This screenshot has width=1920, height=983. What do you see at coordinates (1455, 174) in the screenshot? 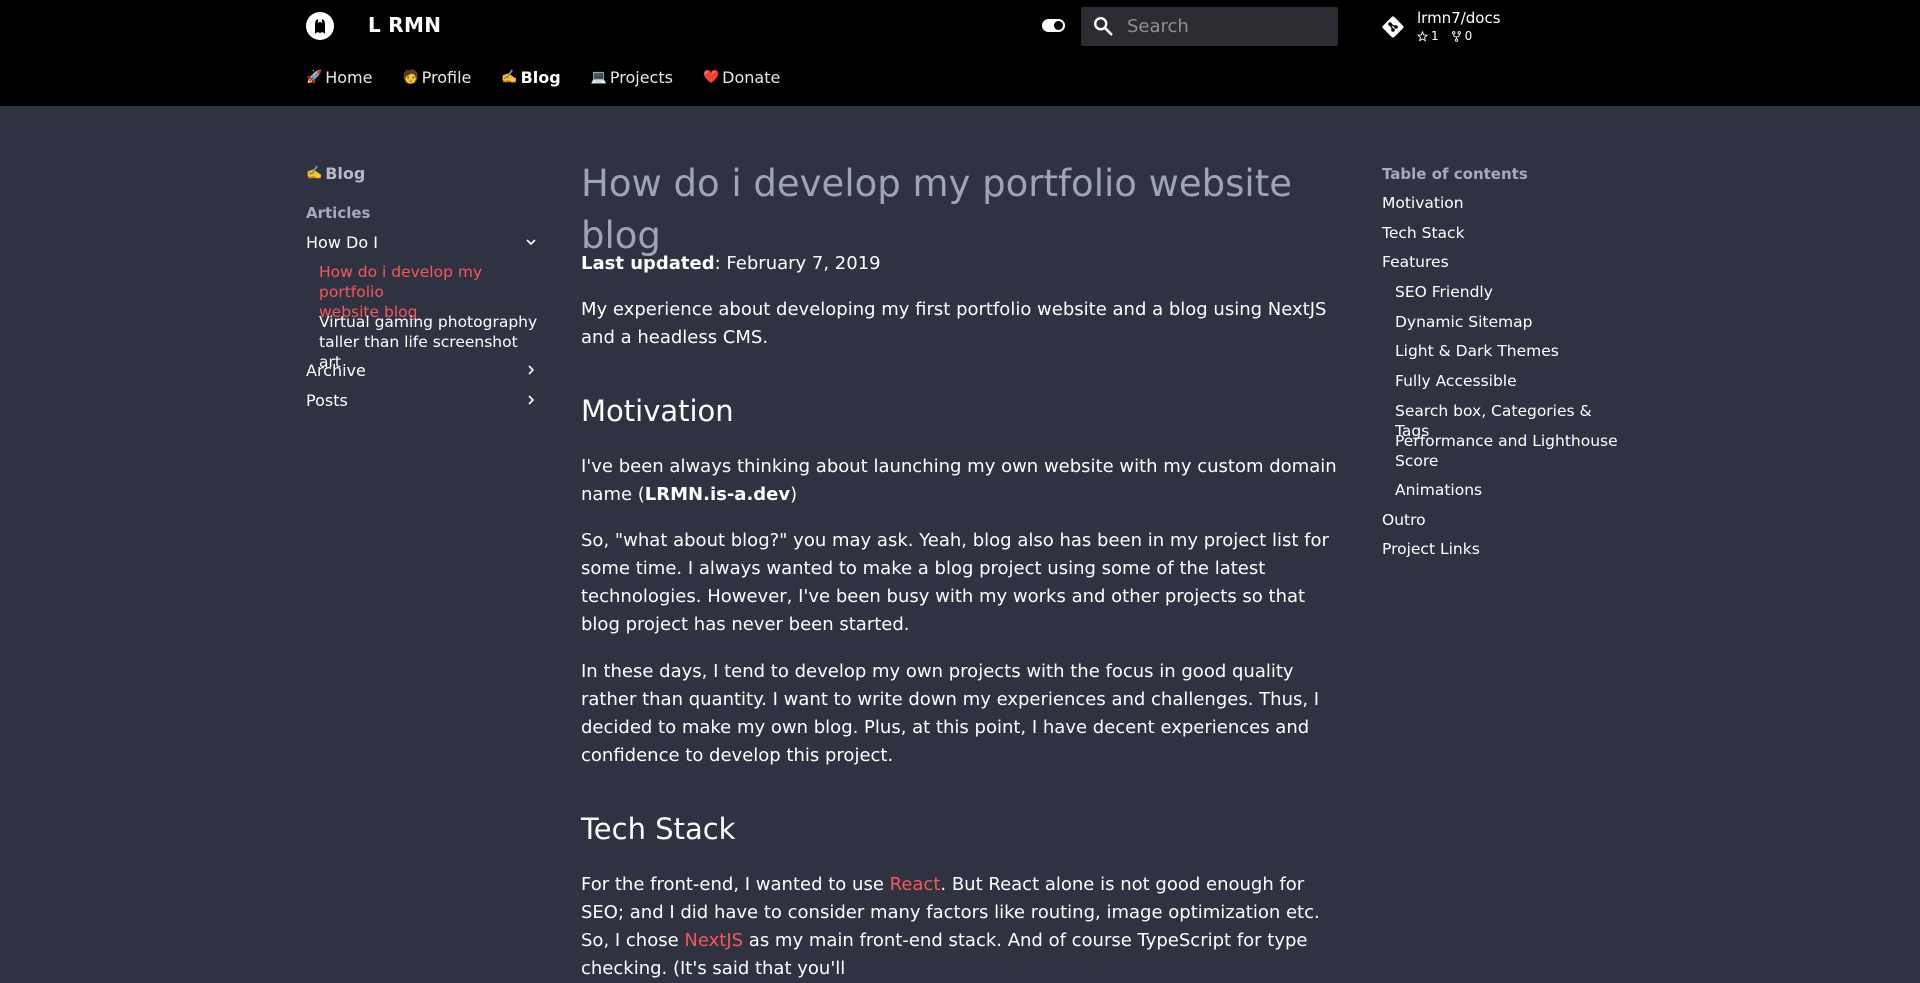
I see `toc-title: Table of contents` at bounding box center [1455, 174].